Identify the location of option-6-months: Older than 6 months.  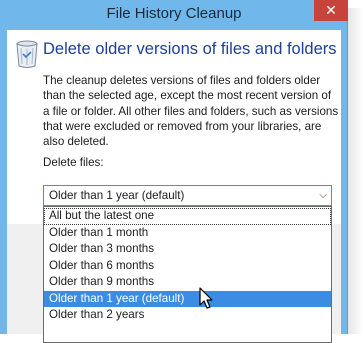
(187, 266).